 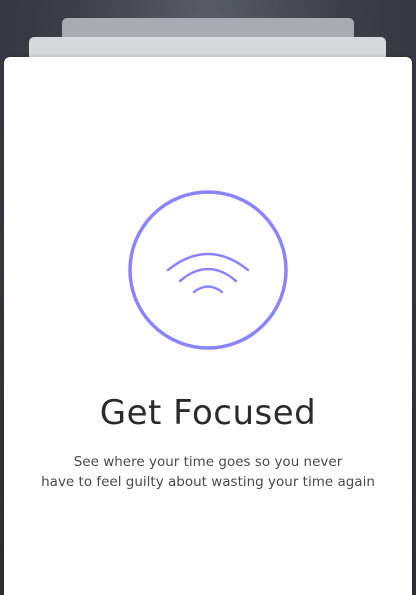 What do you see at coordinates (208, 270) in the screenshot?
I see `wifi-signal-icon` at bounding box center [208, 270].